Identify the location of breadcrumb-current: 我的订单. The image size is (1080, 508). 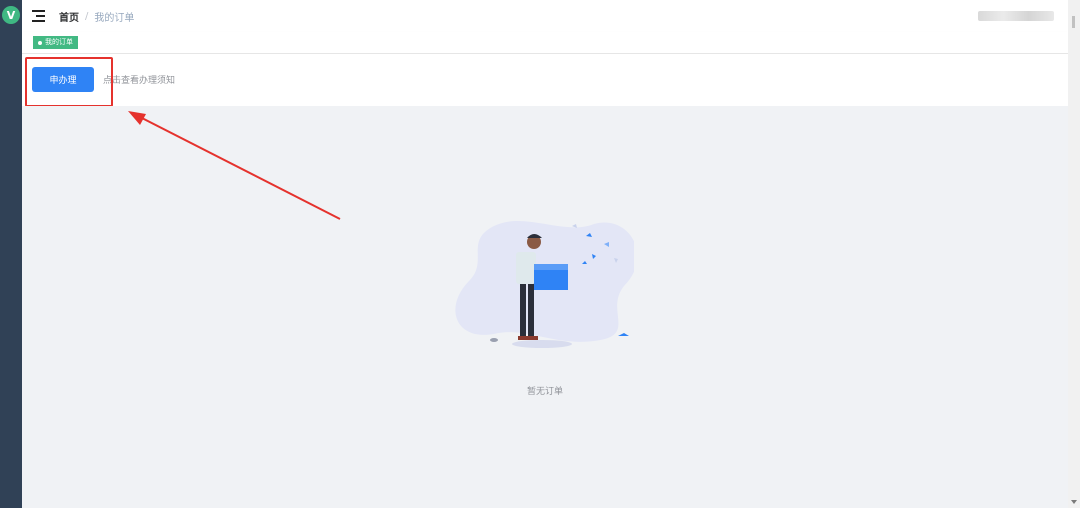
(114, 18).